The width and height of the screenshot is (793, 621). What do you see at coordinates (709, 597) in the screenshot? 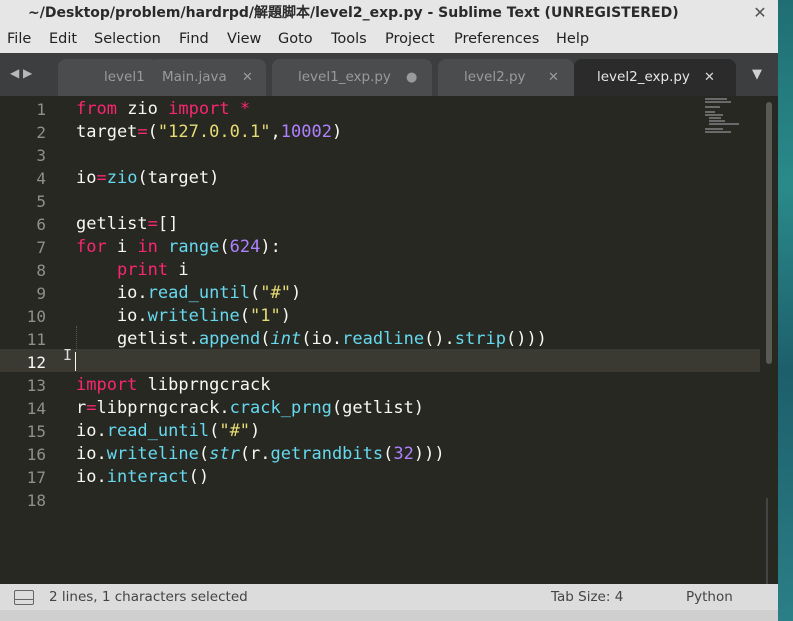
I see `syntax-status: Python` at bounding box center [709, 597].